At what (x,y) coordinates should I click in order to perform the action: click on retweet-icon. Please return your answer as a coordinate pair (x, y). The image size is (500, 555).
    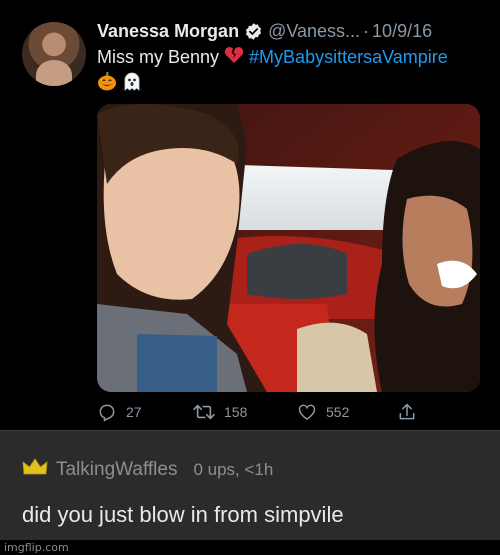
    Looking at the image, I should click on (204, 412).